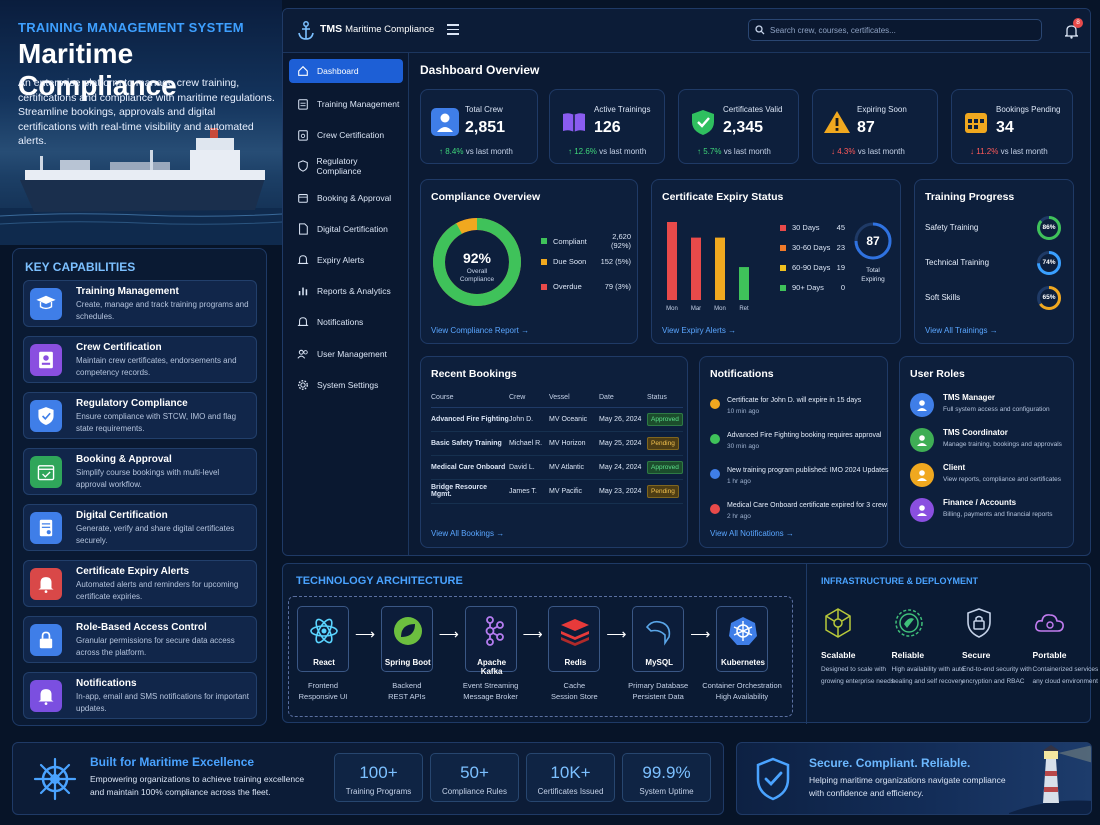  Describe the element at coordinates (480, 330) in the screenshot. I see `view-compliance-report-link: View Compliance Report →` at that location.